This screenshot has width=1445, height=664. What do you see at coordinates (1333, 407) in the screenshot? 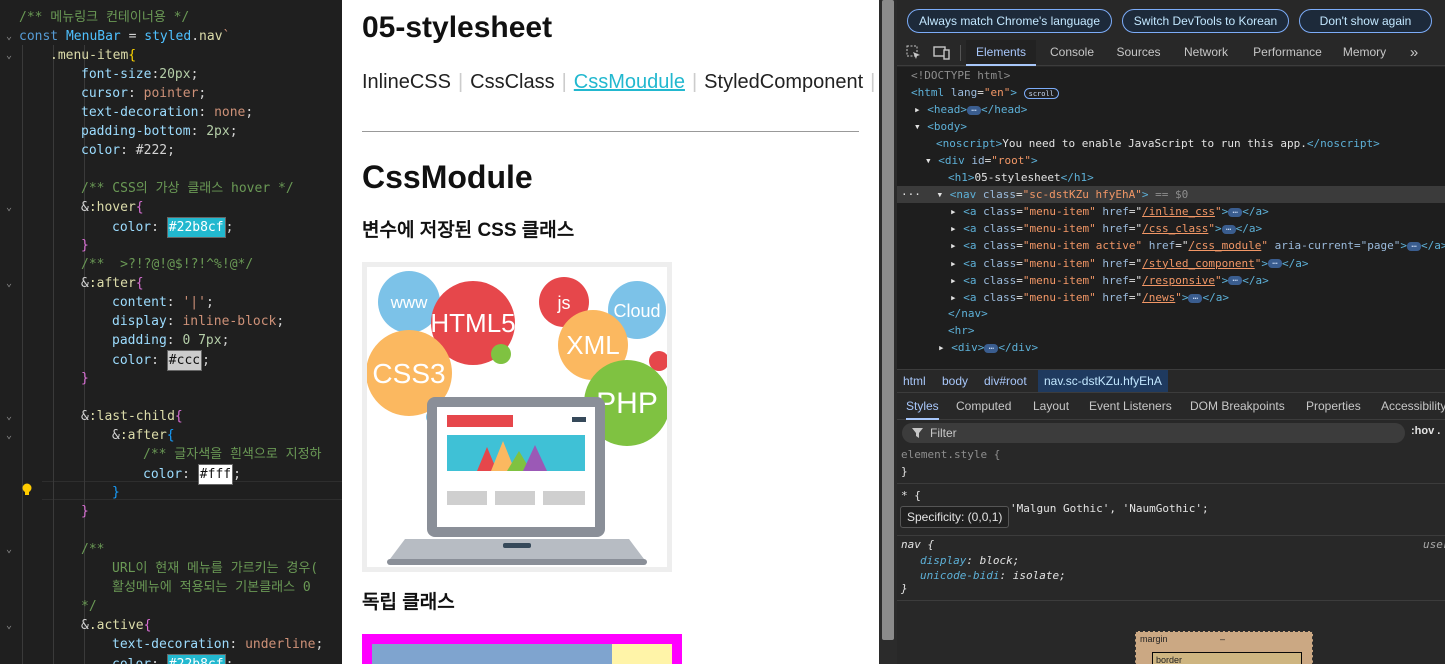
I see `subtab-properties: Properties` at bounding box center [1333, 407].